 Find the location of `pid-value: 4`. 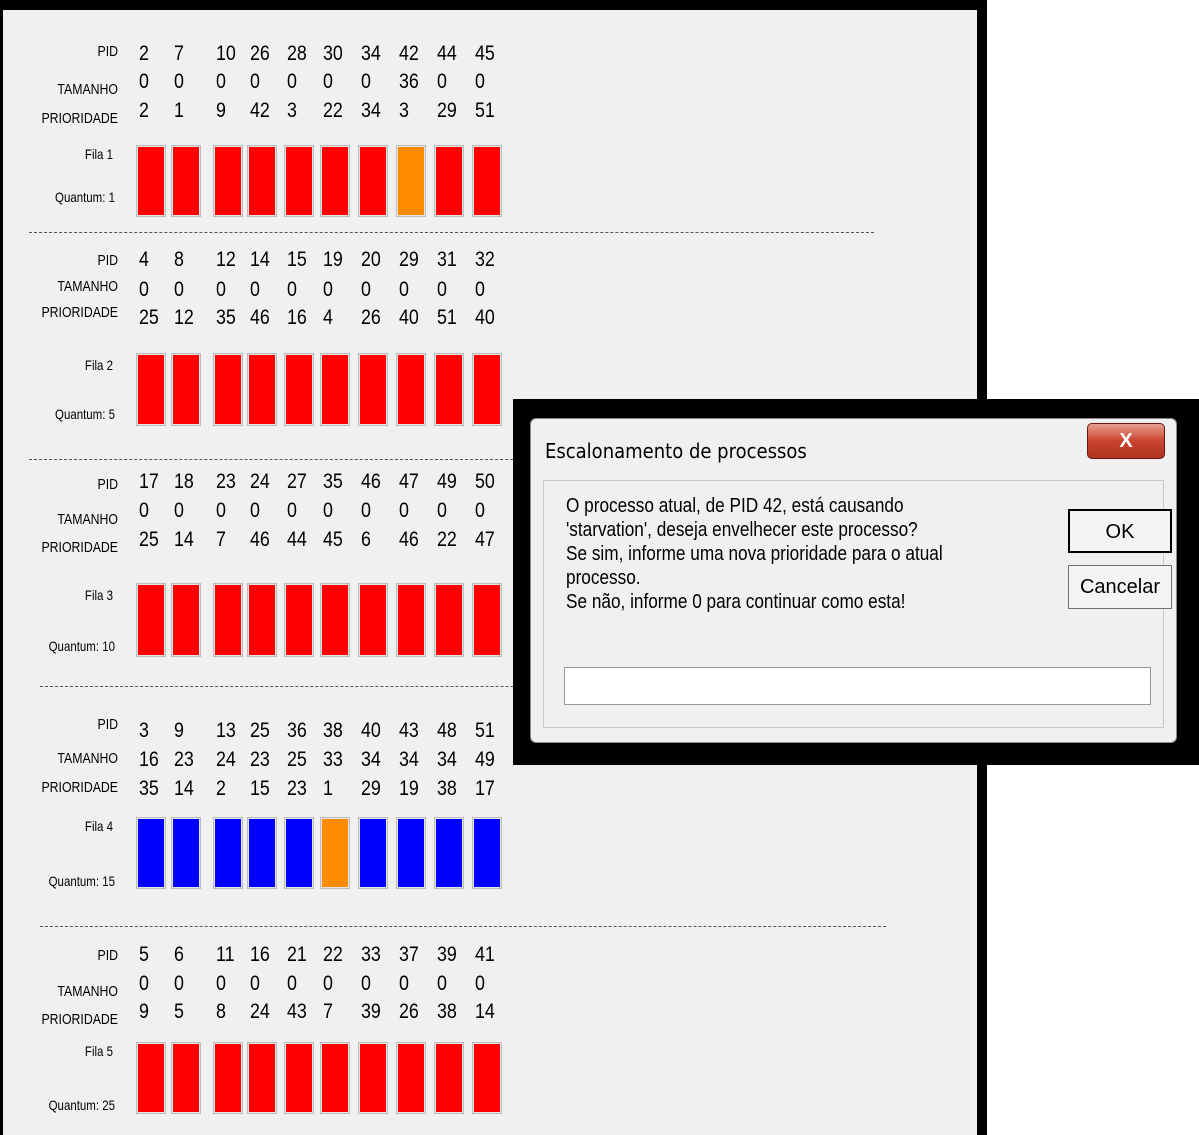

pid-value: 4 is located at coordinates (144, 259).